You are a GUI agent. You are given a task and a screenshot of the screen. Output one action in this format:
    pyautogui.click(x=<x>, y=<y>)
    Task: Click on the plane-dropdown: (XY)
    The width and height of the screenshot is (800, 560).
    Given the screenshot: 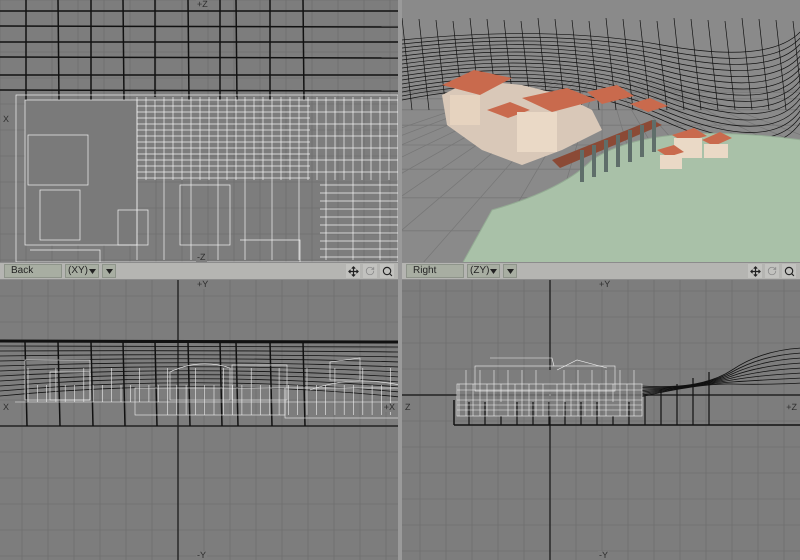 What is the action you would take?
    pyautogui.click(x=82, y=271)
    